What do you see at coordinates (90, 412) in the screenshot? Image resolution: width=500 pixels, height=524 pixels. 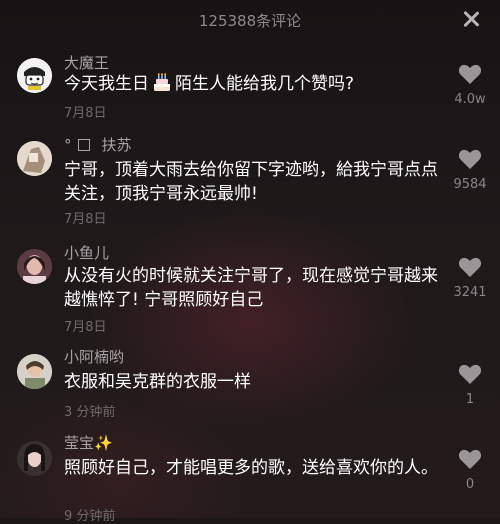 I see `comment-time: 3 分钟前` at bounding box center [90, 412].